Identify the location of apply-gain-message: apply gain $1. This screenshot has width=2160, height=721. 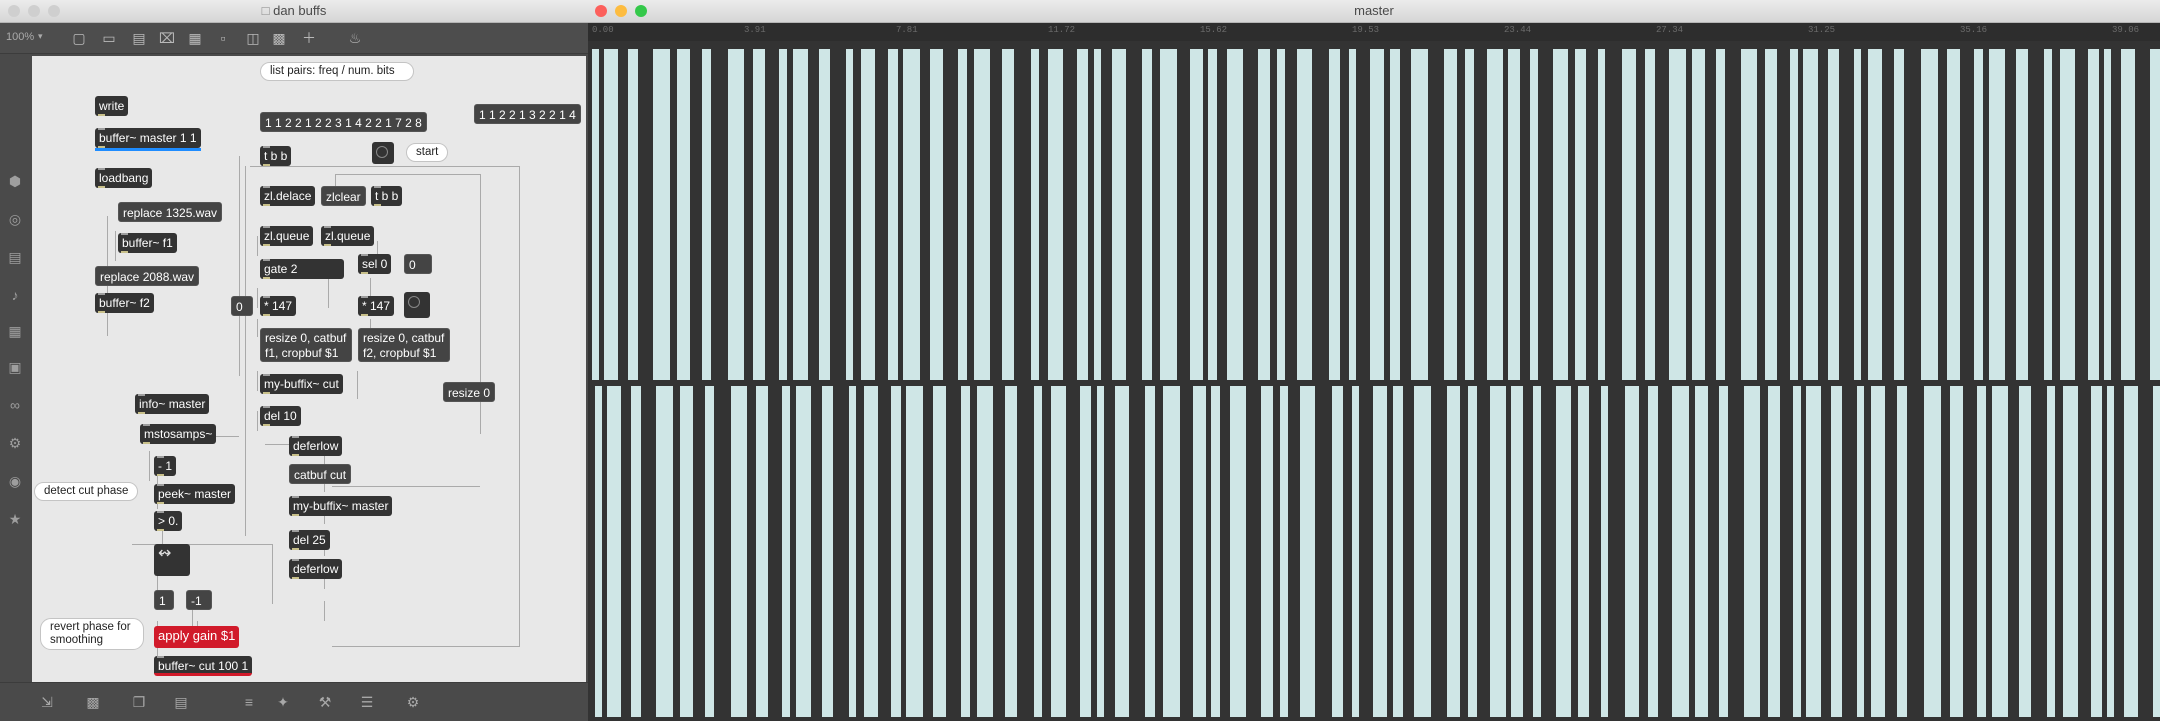
(197, 637).